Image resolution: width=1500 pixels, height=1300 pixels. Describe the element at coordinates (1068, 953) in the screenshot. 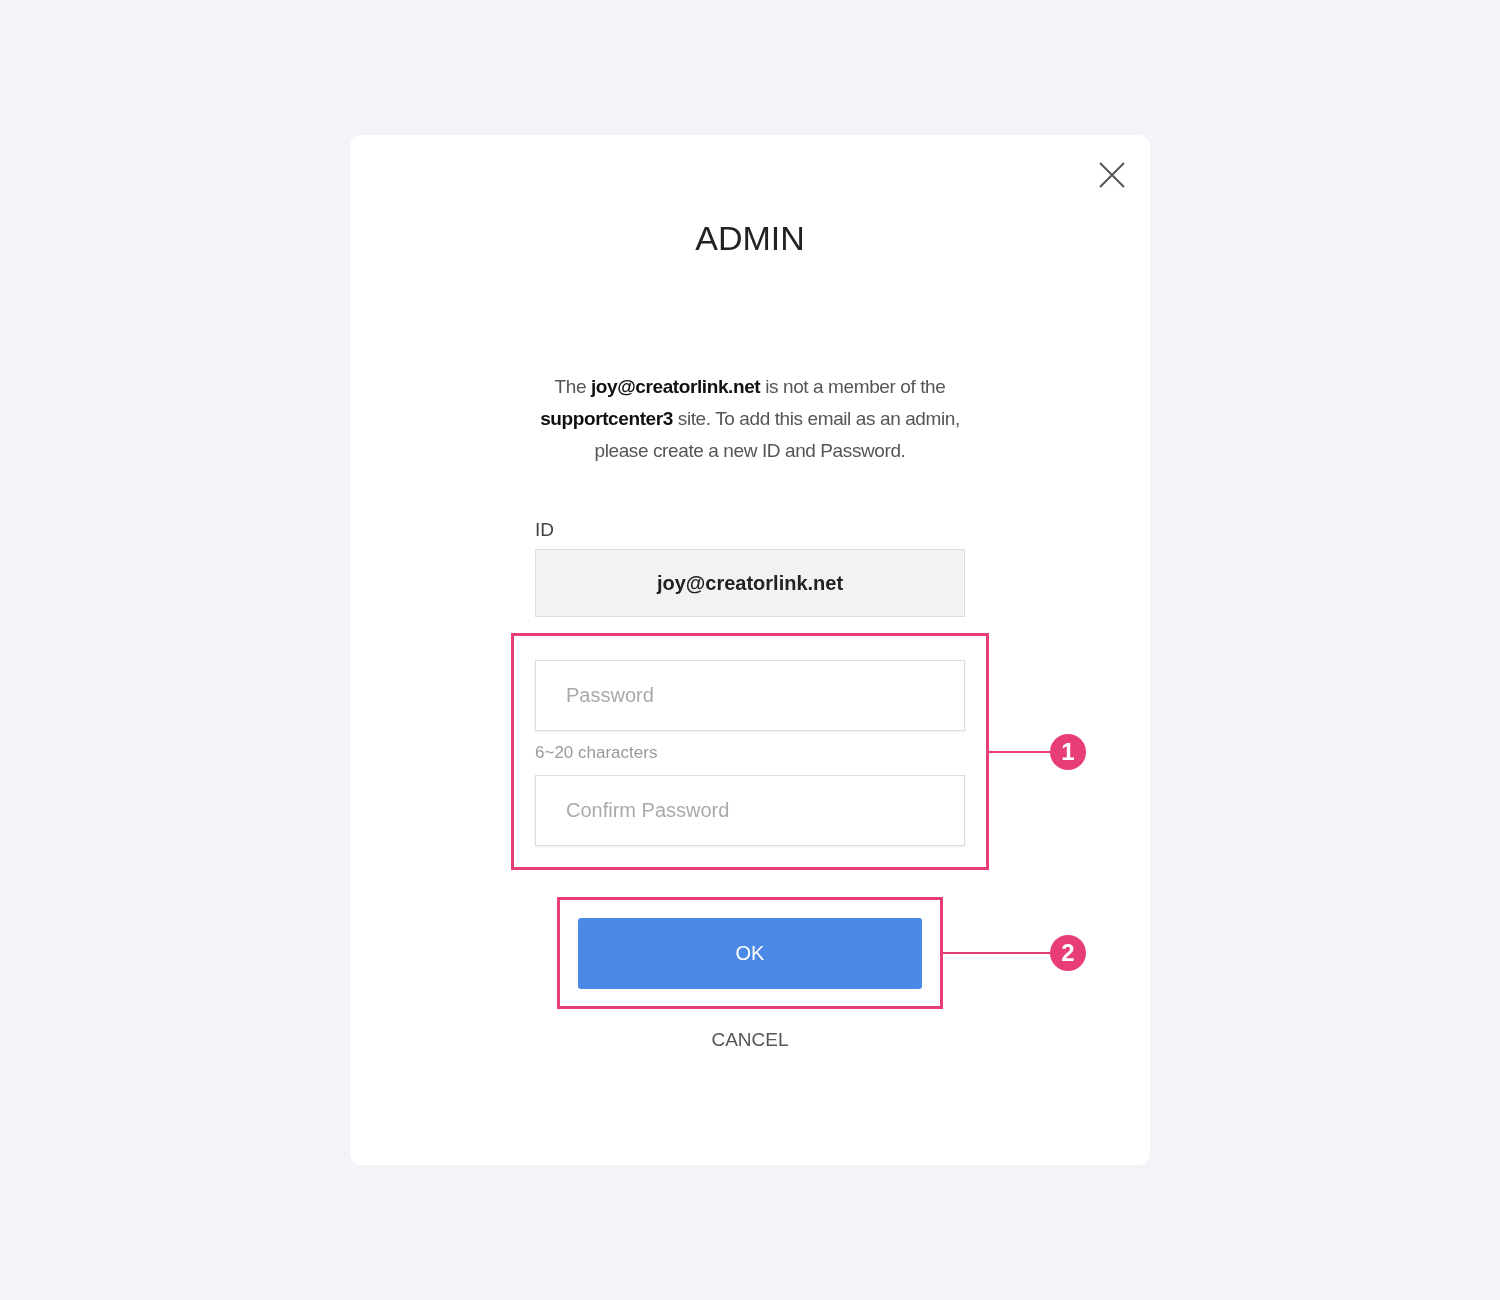

I see `callout-number: 2` at that location.